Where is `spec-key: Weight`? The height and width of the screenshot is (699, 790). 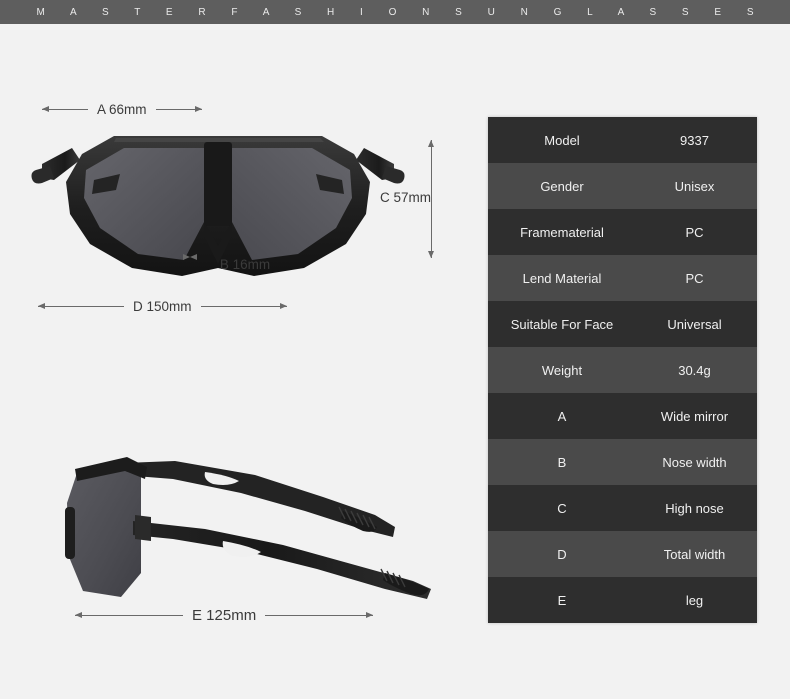 spec-key: Weight is located at coordinates (562, 370).